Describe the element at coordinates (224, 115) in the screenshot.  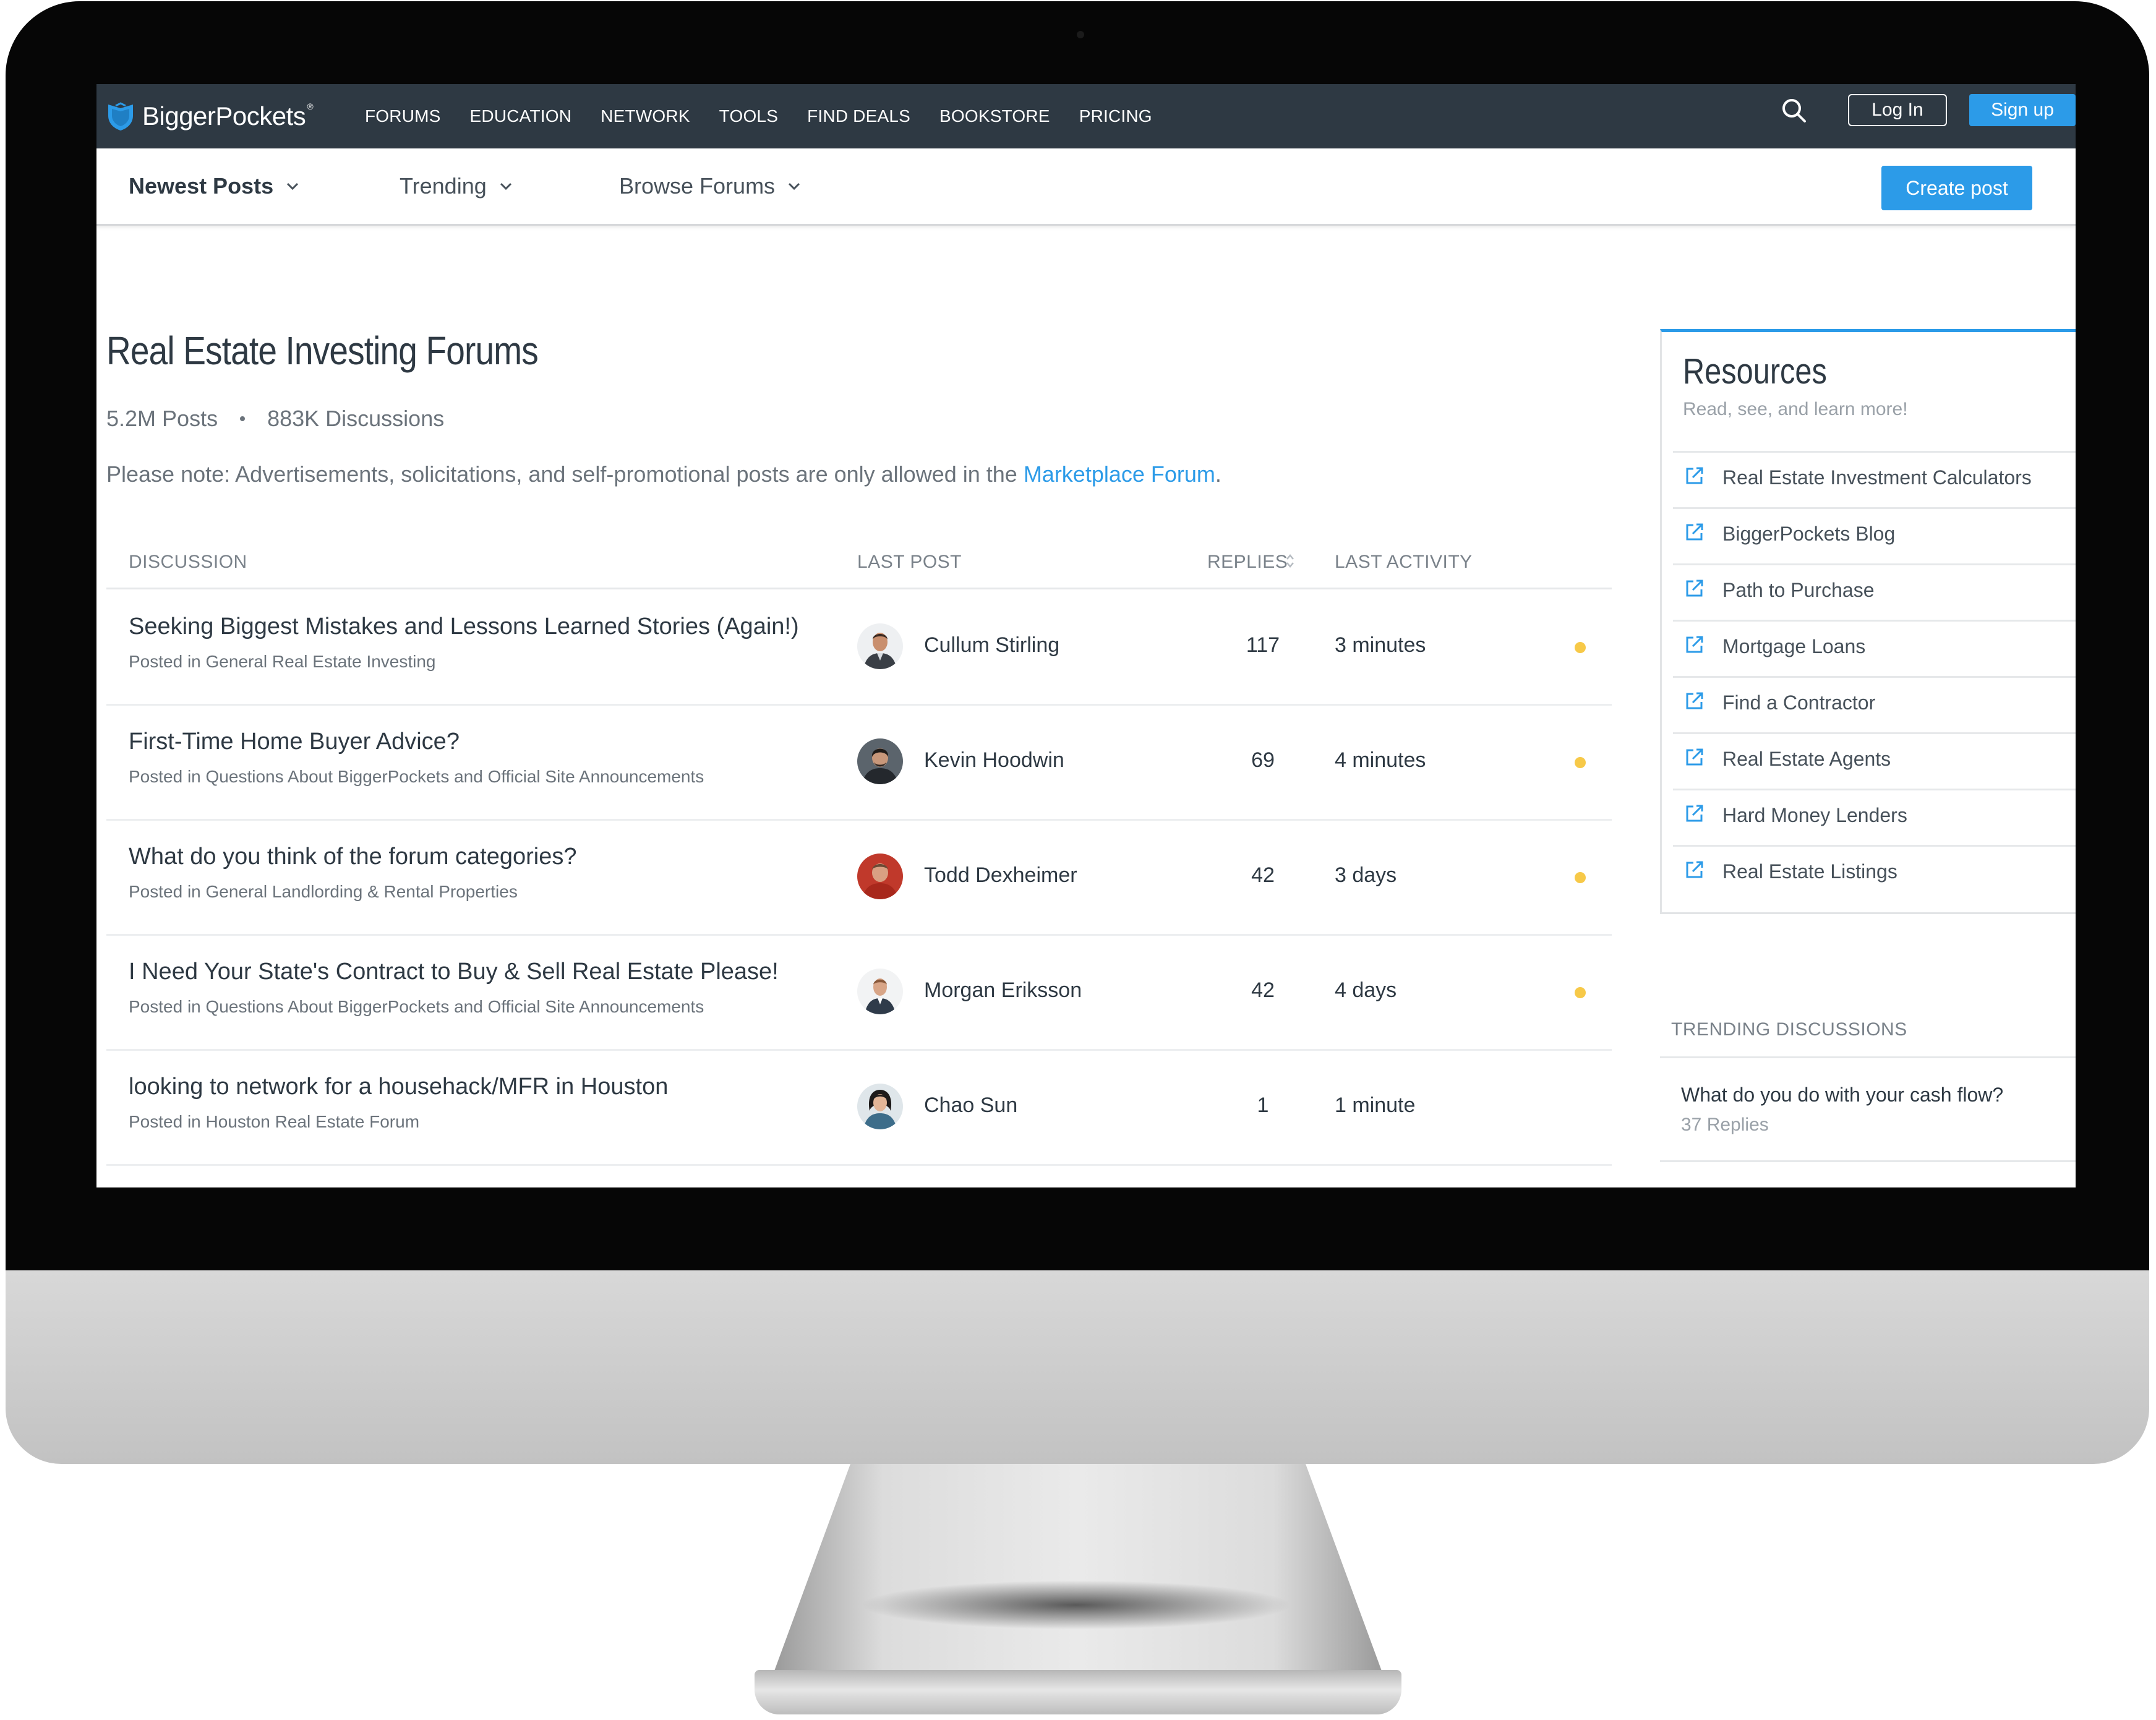
I see `logo-text: BiggerPockets` at that location.